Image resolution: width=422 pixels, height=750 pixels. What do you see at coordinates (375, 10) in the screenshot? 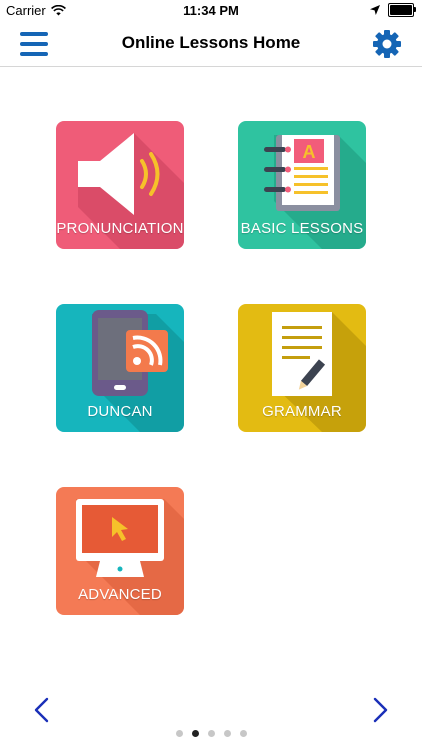
I see `location-arrow-icon` at bounding box center [375, 10].